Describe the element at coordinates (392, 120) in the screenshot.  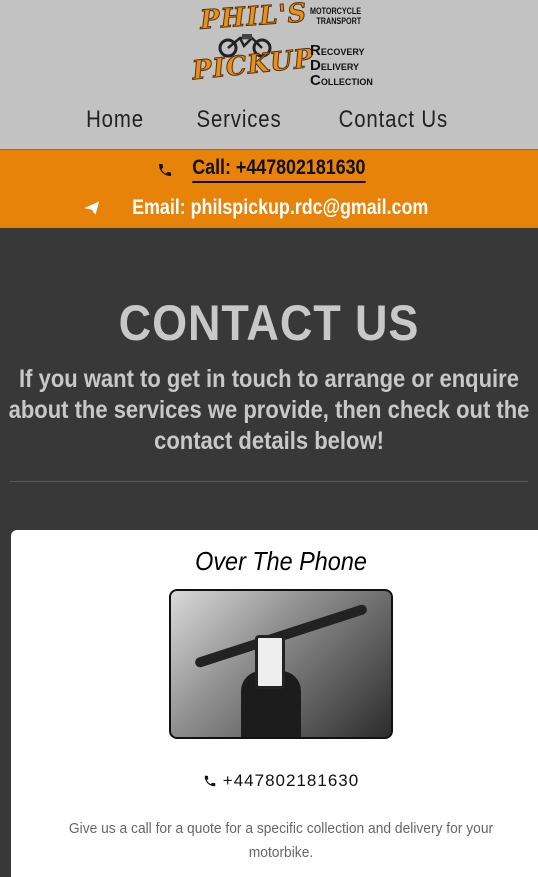
I see `nav-contact-us: Contact Us` at that location.